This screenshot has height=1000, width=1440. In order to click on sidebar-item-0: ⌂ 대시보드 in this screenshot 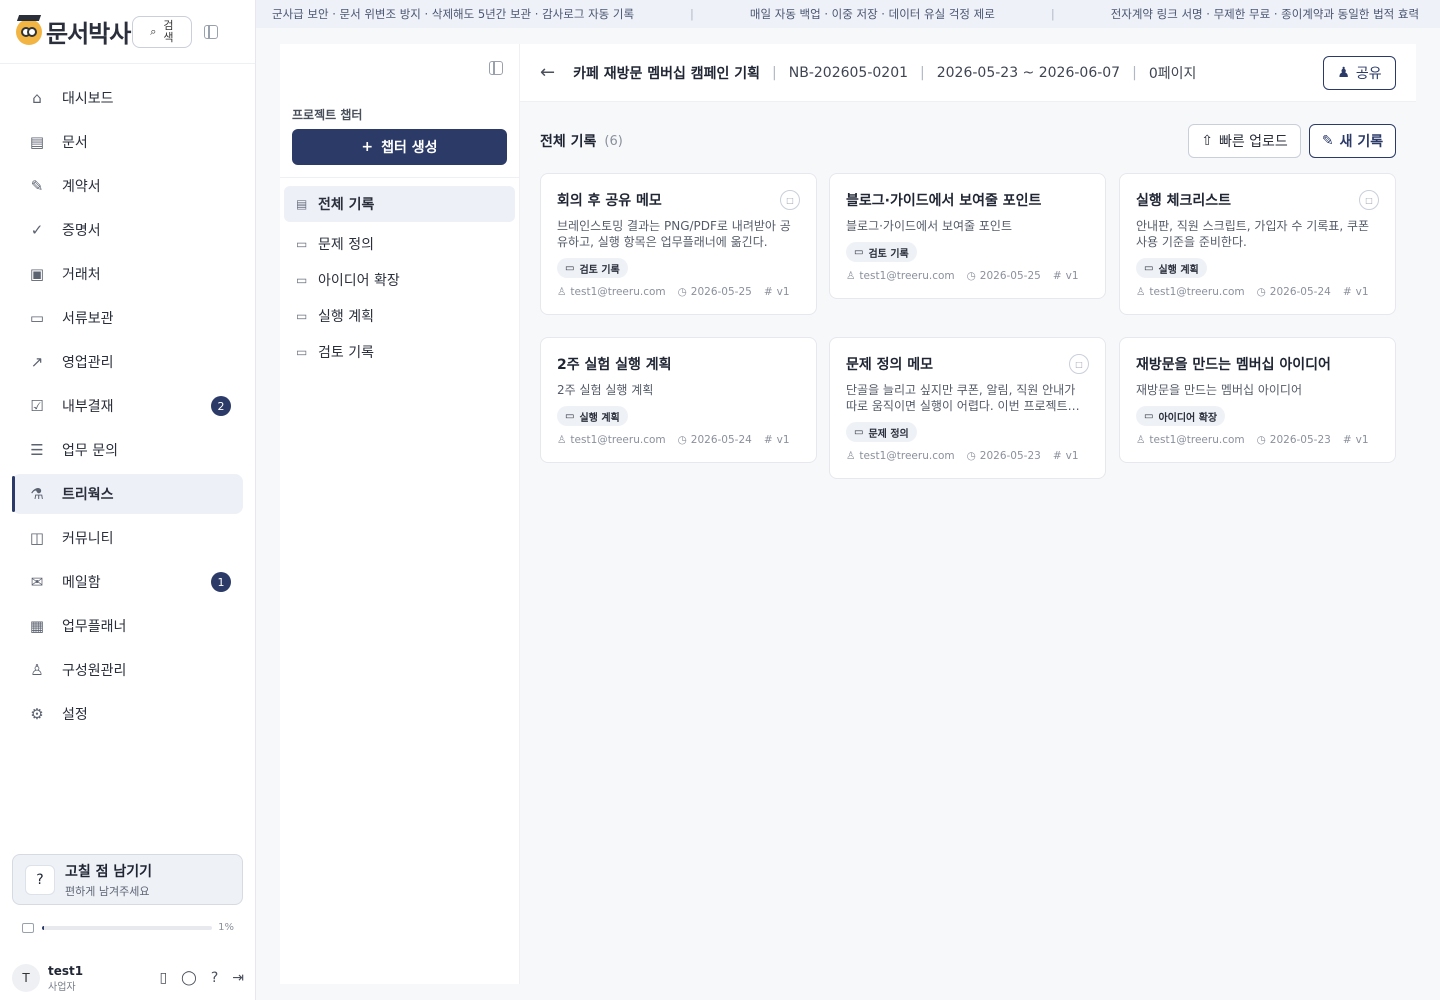, I will do `click(127, 98)`.